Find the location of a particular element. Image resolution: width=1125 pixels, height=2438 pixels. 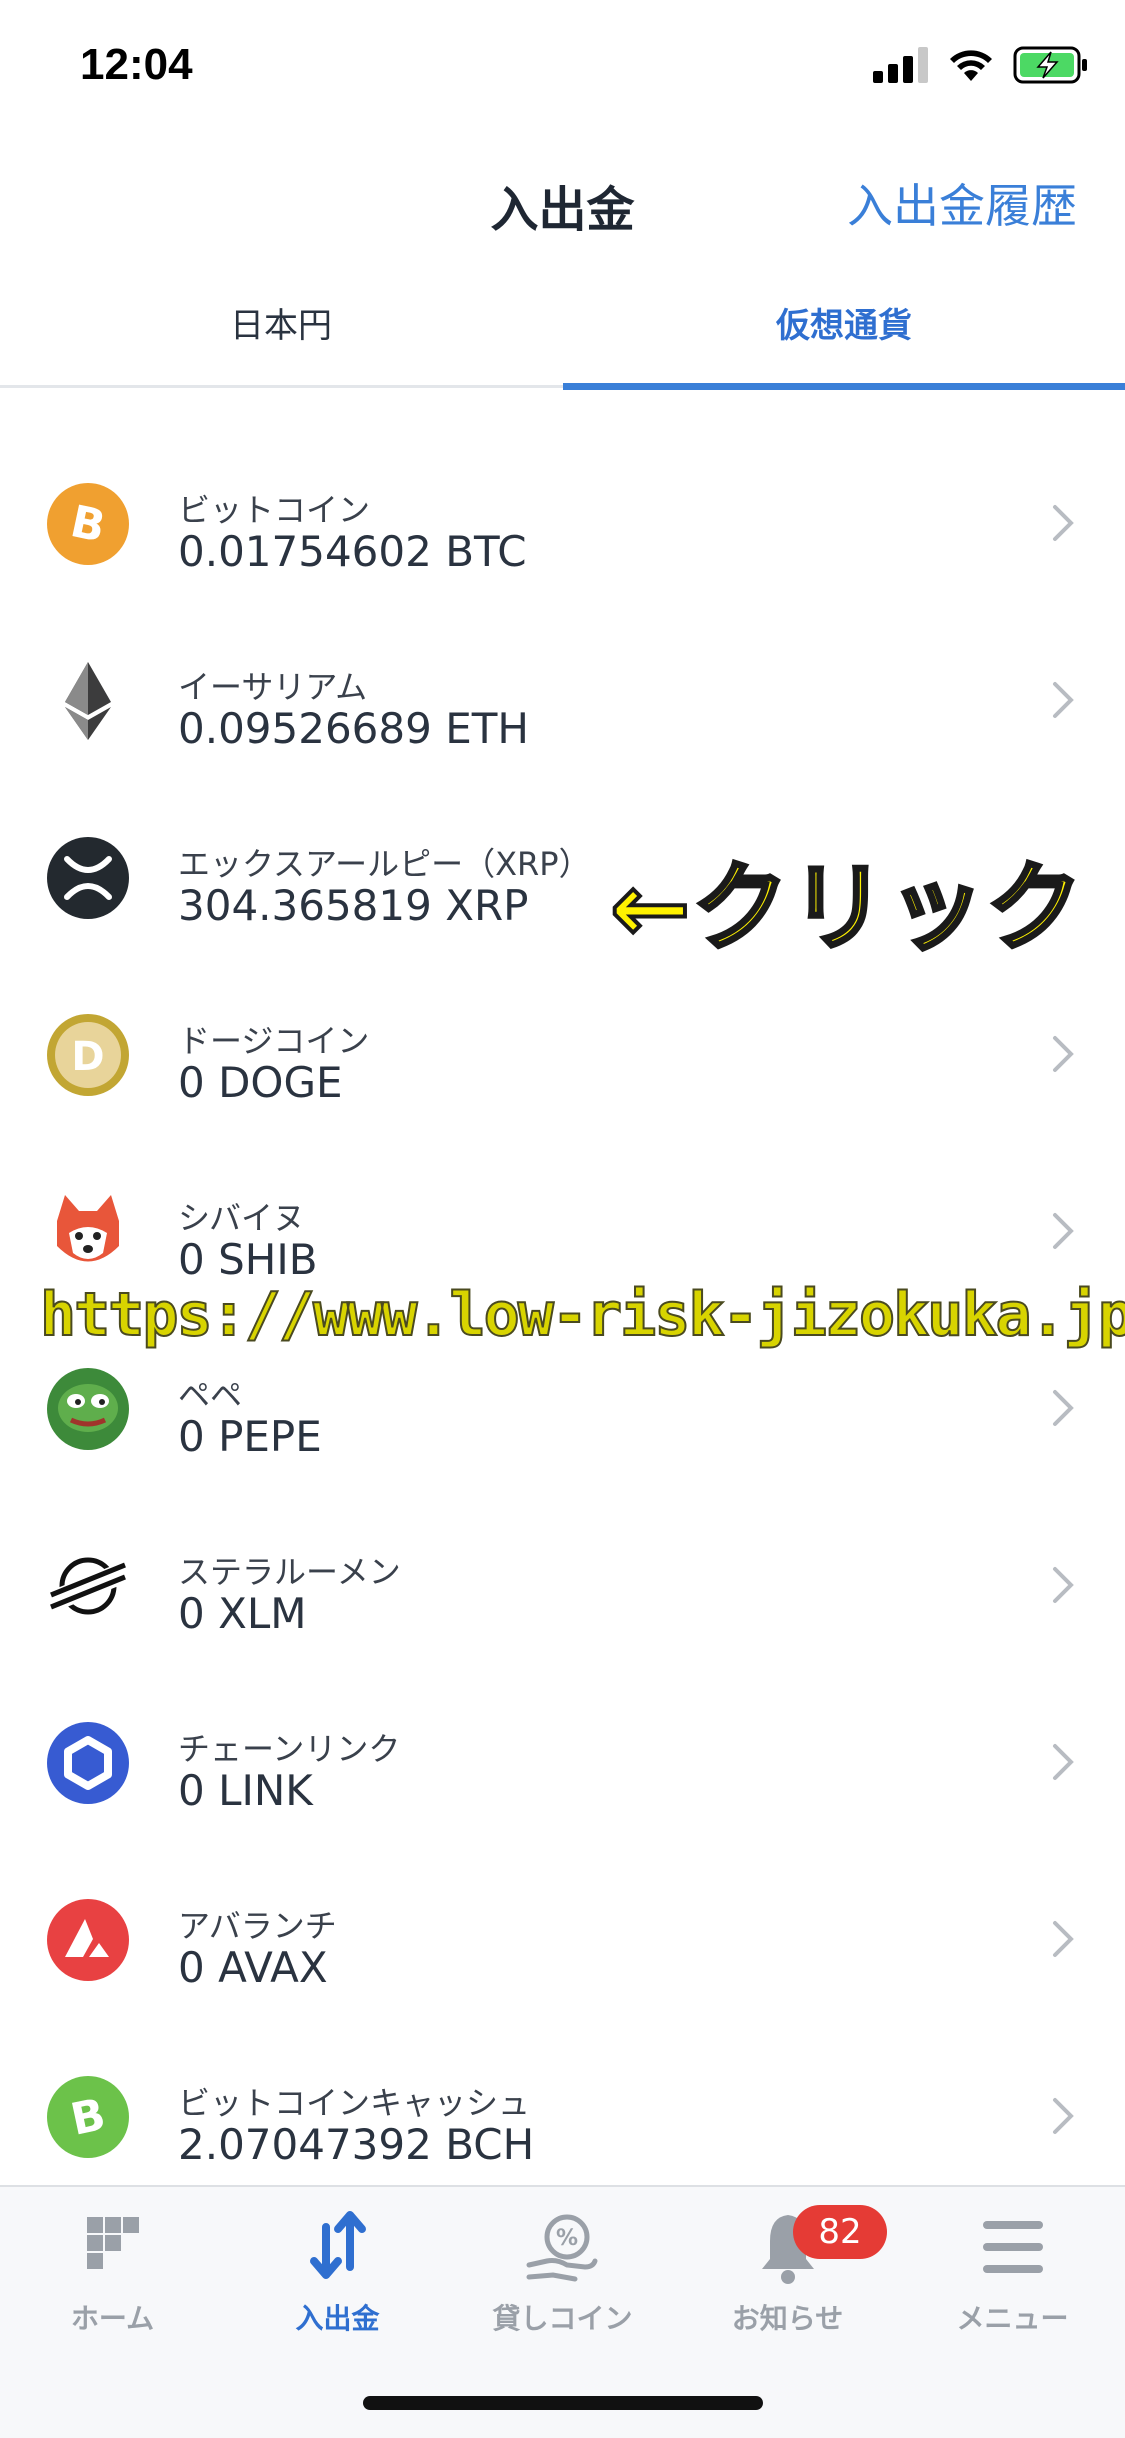

coin-name: ペペ is located at coordinates (210, 1395).